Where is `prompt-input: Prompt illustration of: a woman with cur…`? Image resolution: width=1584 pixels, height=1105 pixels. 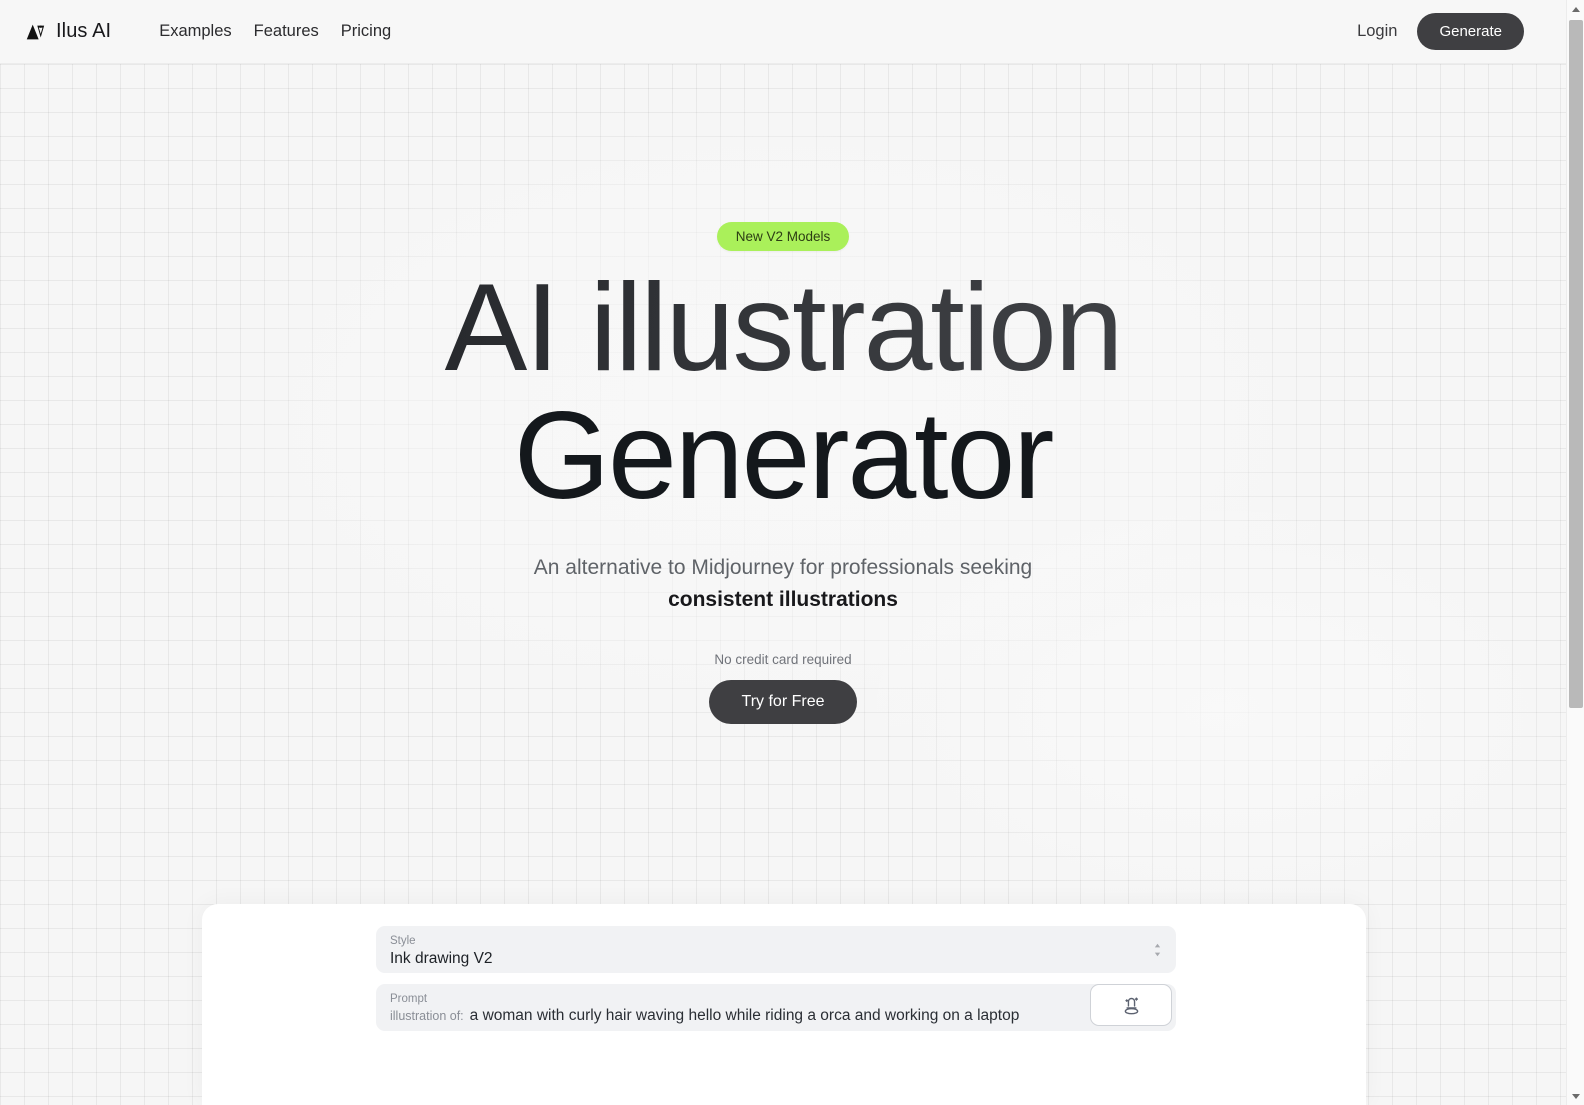 prompt-input: Prompt illustration of: a woman with cur… is located at coordinates (776, 1007).